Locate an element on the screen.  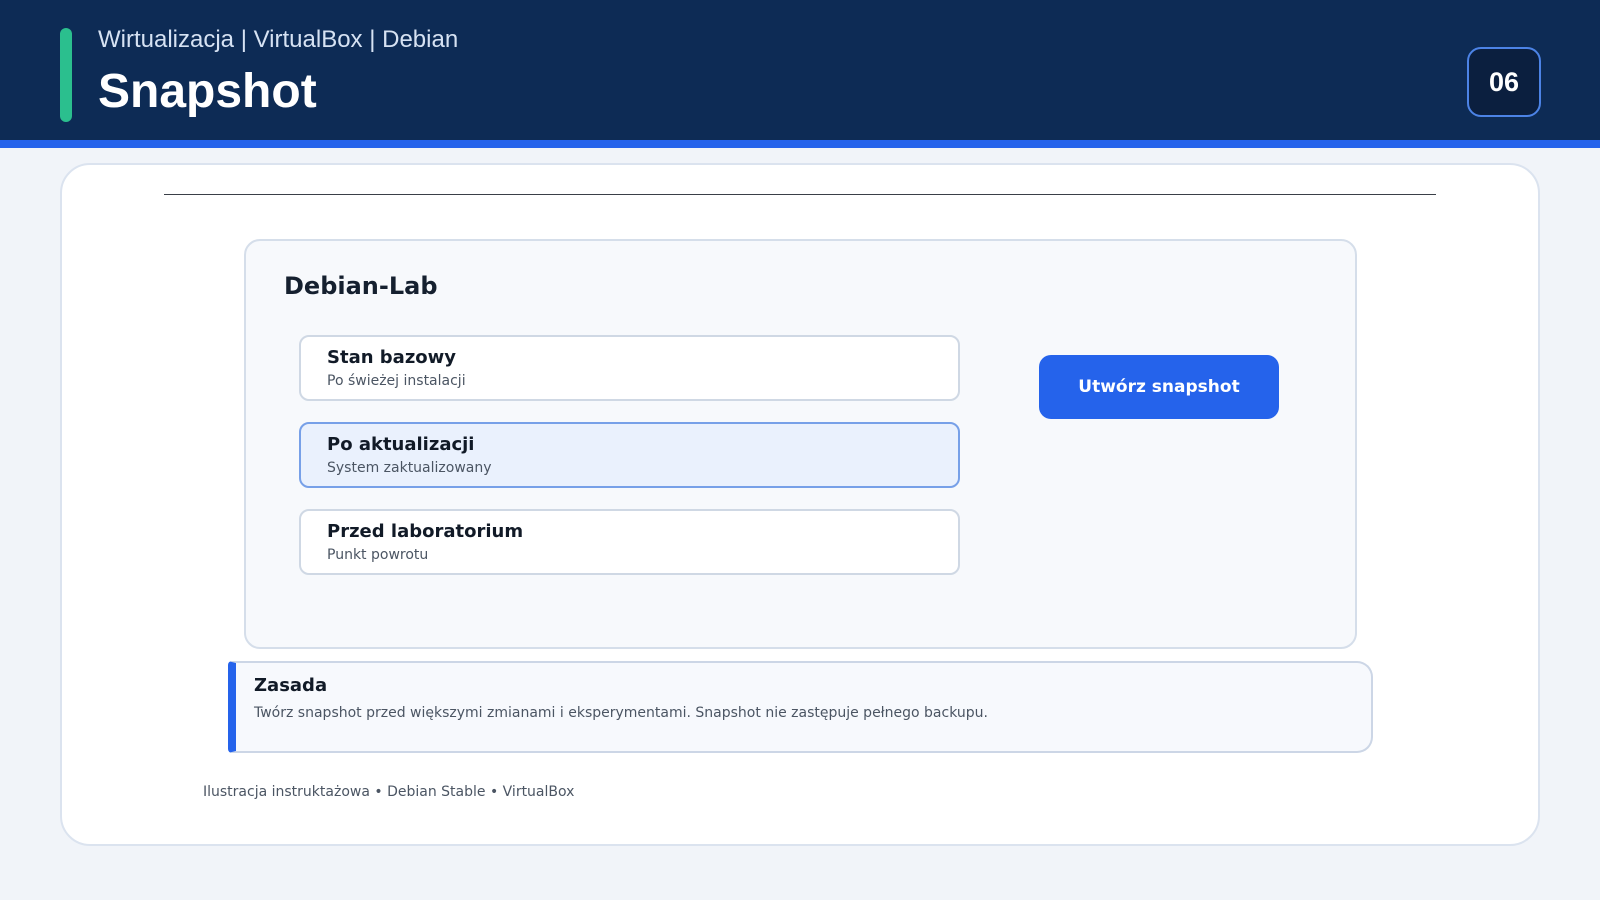
header-subtitle: Wirtualizacja | VirtualBox | Debian is located at coordinates (278, 39).